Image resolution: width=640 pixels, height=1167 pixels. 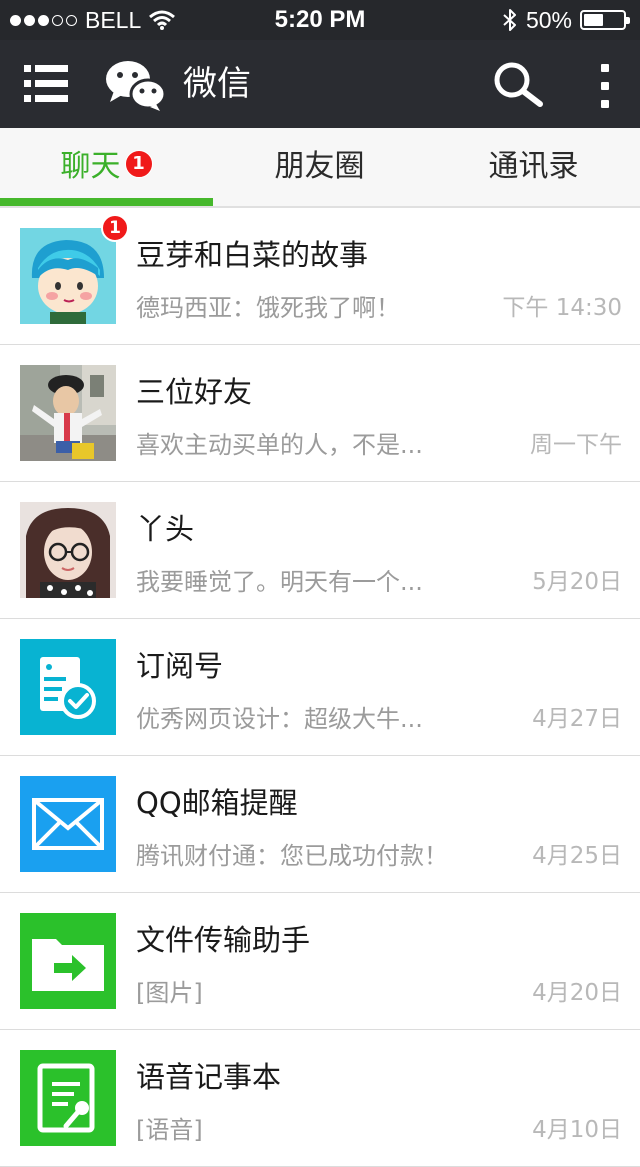 I want to click on chat-time: 周一下午, so click(x=576, y=445).